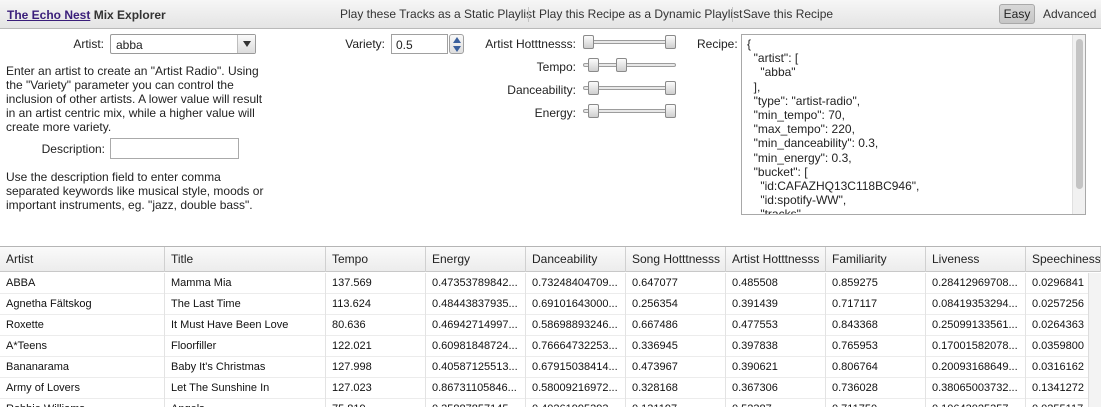 The width and height of the screenshot is (1101, 407). What do you see at coordinates (365, 44) in the screenshot?
I see `variety-label: Variety:` at bounding box center [365, 44].